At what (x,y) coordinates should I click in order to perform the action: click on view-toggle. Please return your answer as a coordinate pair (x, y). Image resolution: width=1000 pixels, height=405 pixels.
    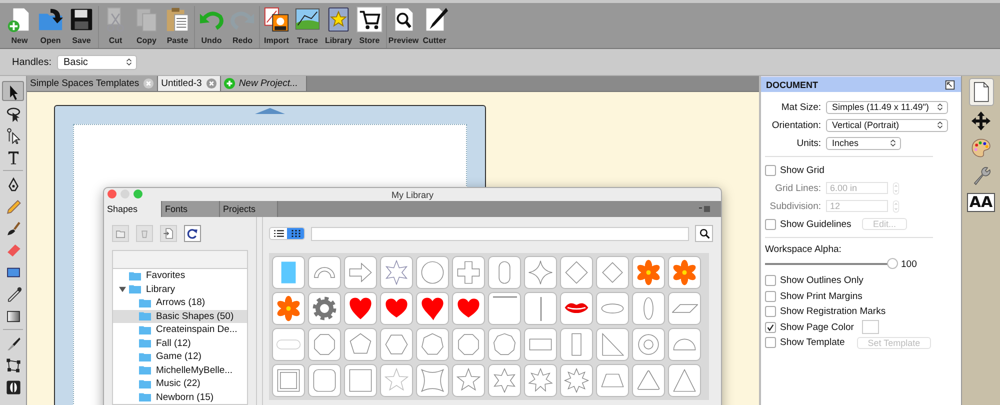
    Looking at the image, I should click on (295, 233).